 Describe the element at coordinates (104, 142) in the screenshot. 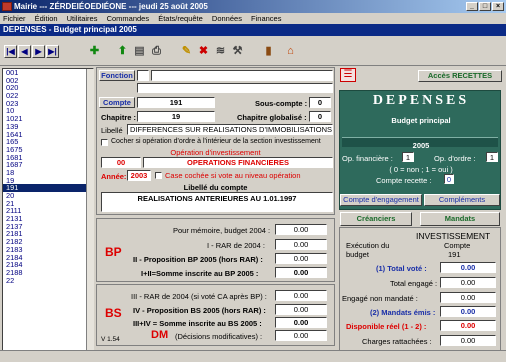

I see `ordre-checkbox` at that location.